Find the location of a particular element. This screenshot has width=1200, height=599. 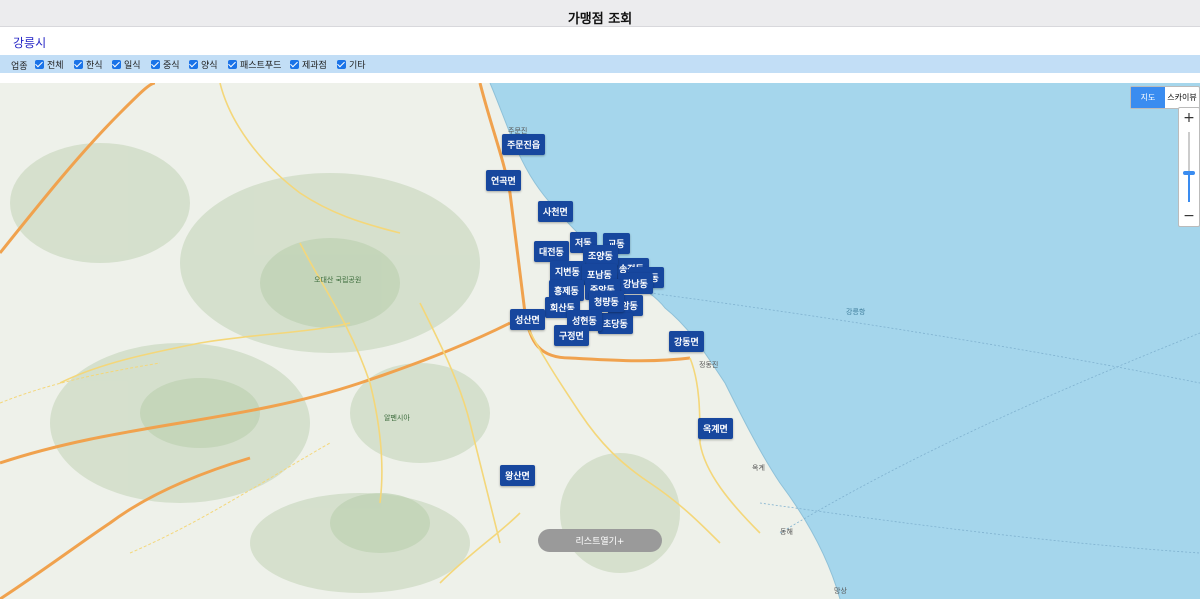

filter-option-japanese: 일식 is located at coordinates (126, 64).